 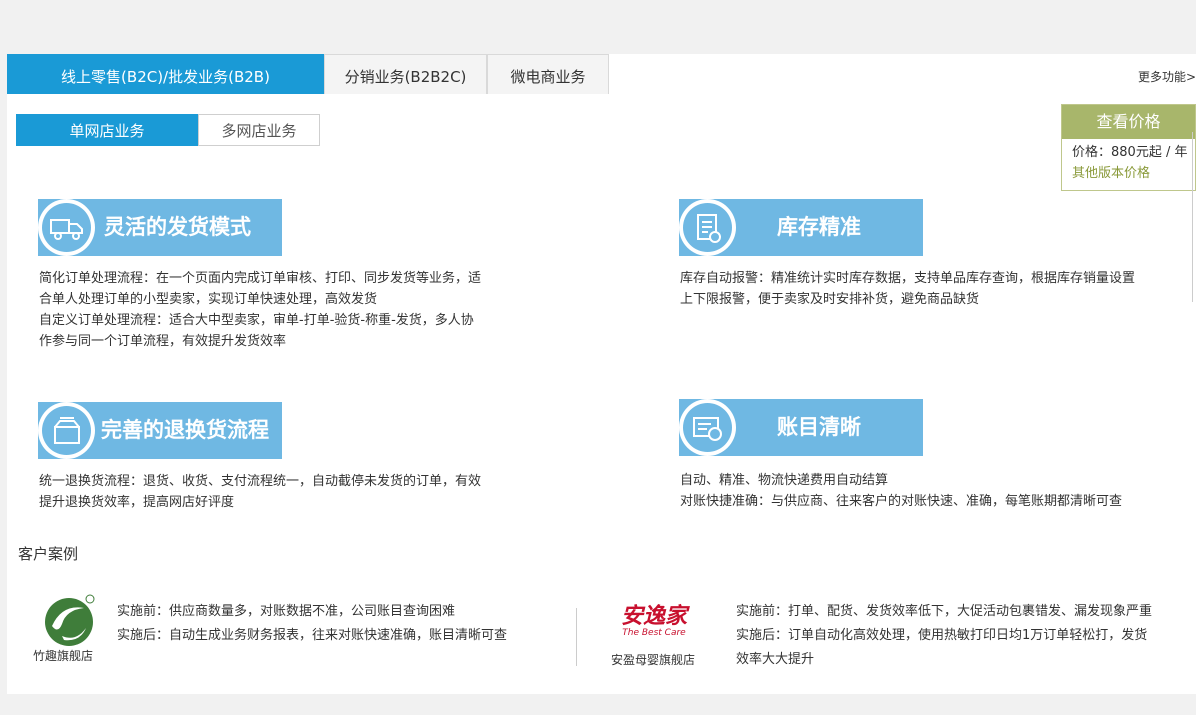 I want to click on other-versions-link: 其他版本价格, so click(x=1128, y=170).